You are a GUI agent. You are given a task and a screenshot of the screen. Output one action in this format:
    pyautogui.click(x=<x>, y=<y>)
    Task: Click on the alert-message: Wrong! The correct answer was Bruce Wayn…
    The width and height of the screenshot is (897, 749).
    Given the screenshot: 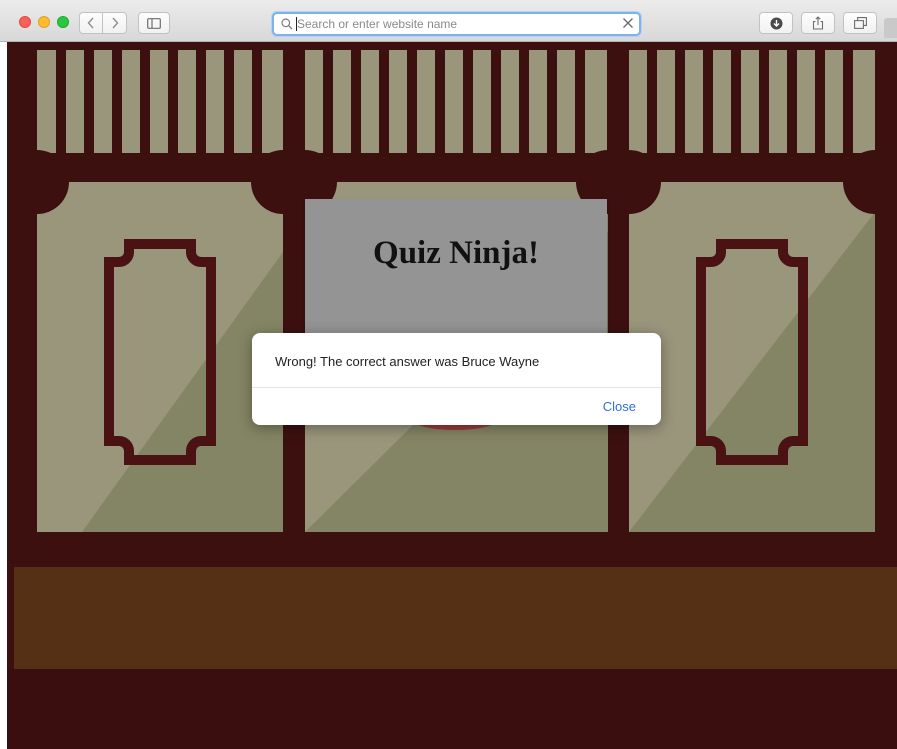 What is the action you would take?
    pyautogui.click(x=407, y=361)
    